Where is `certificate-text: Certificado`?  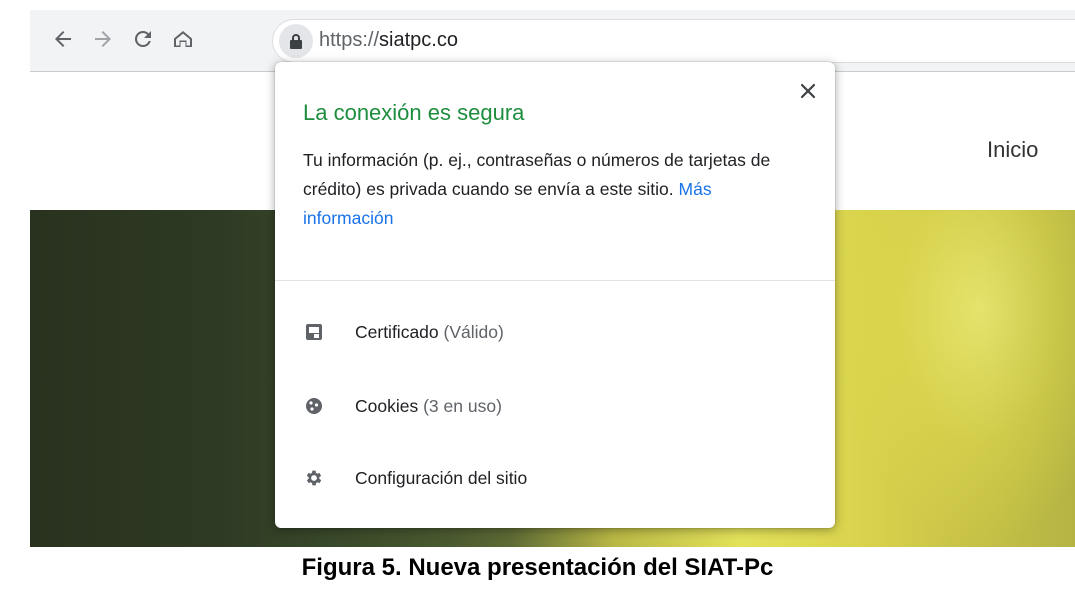
certificate-text: Certificado is located at coordinates (397, 331).